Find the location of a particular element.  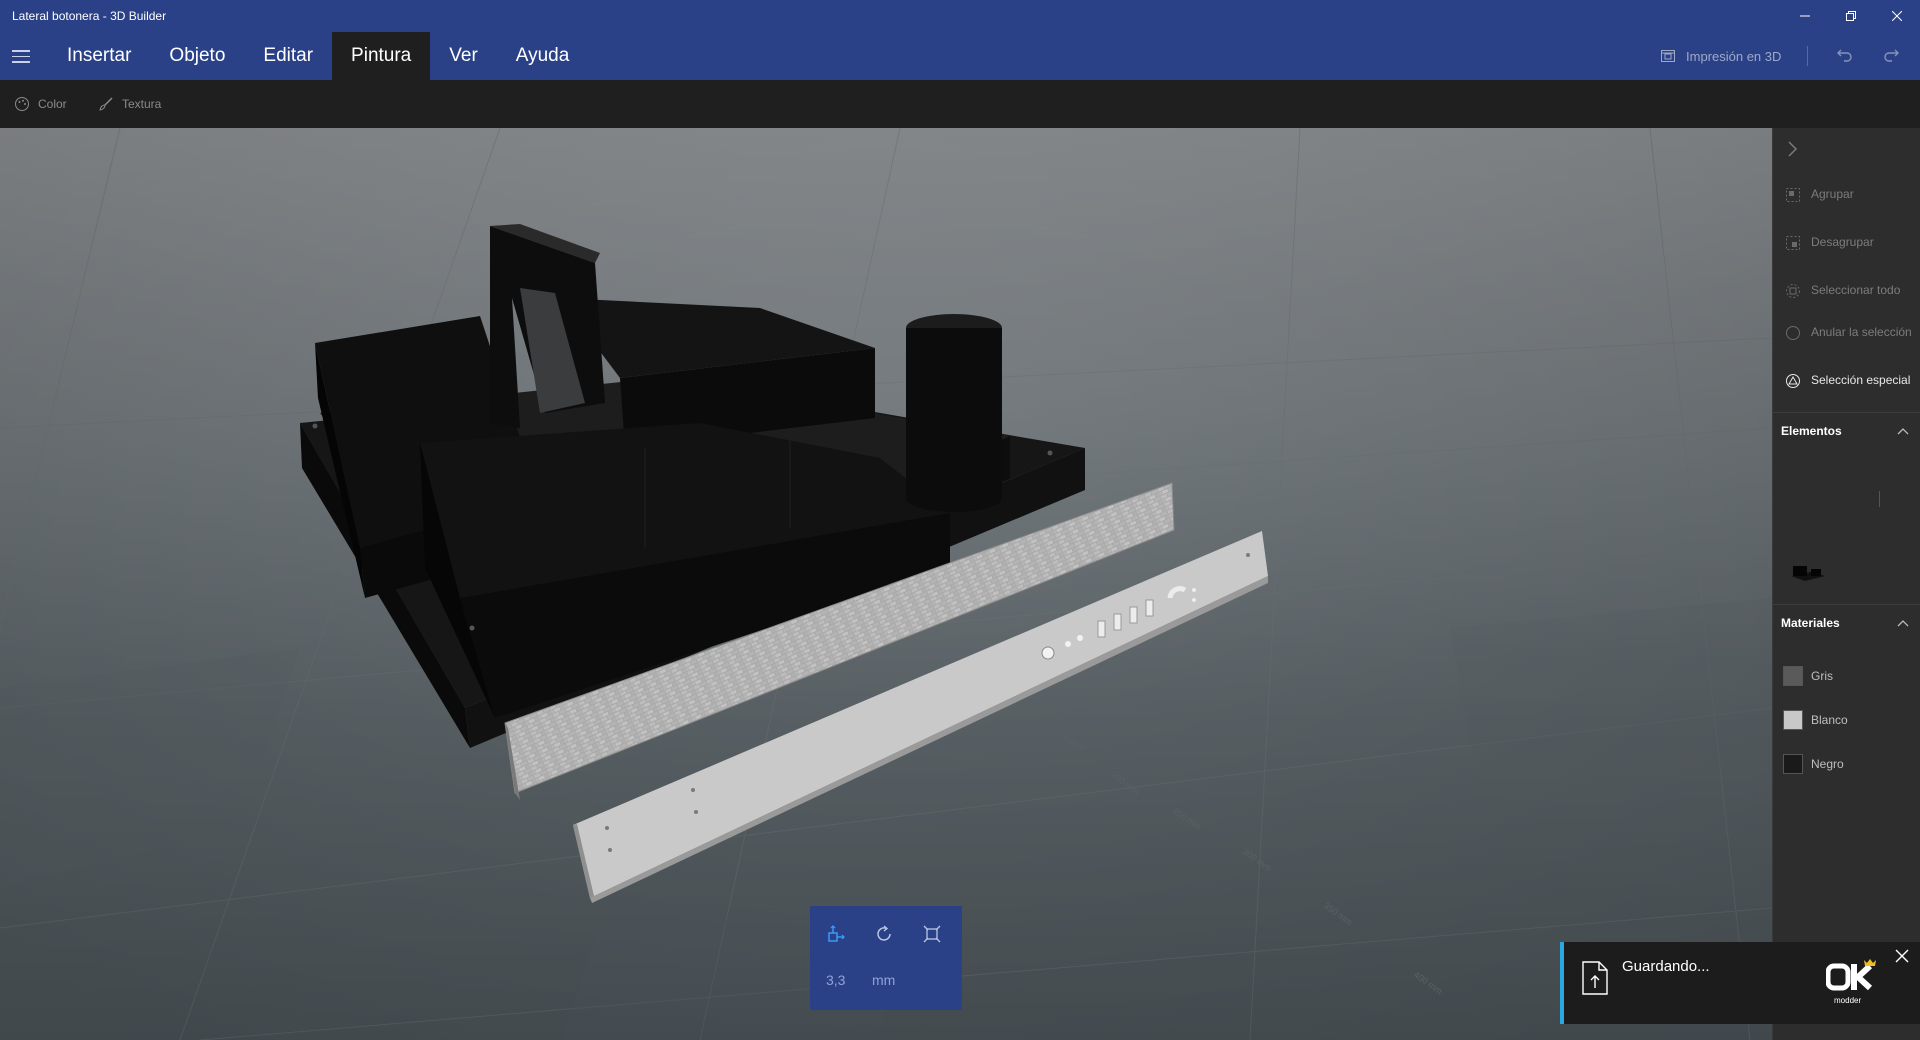

elements-collapse-button is located at coordinates (1903, 433).